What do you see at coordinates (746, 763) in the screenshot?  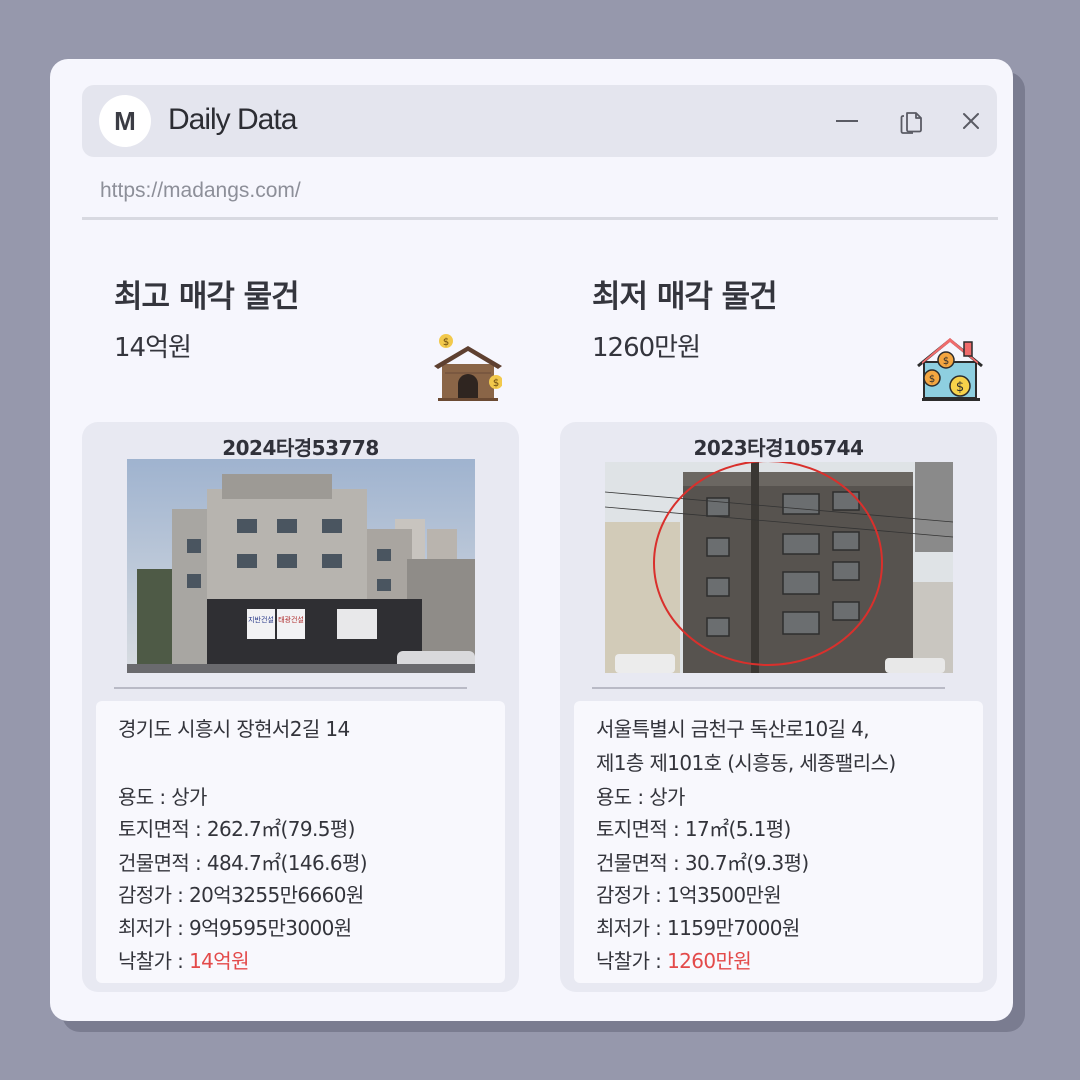 I see `address-line-2: 제1층 제101호 (시흥동, 세종팰리스)` at bounding box center [746, 763].